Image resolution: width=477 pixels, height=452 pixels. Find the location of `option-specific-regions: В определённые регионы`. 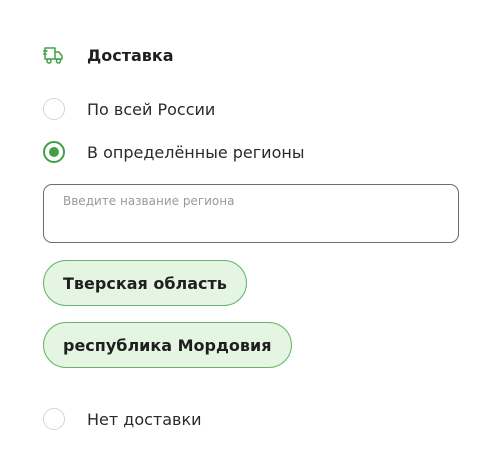

option-specific-regions: В определённые регионы is located at coordinates (173, 152).